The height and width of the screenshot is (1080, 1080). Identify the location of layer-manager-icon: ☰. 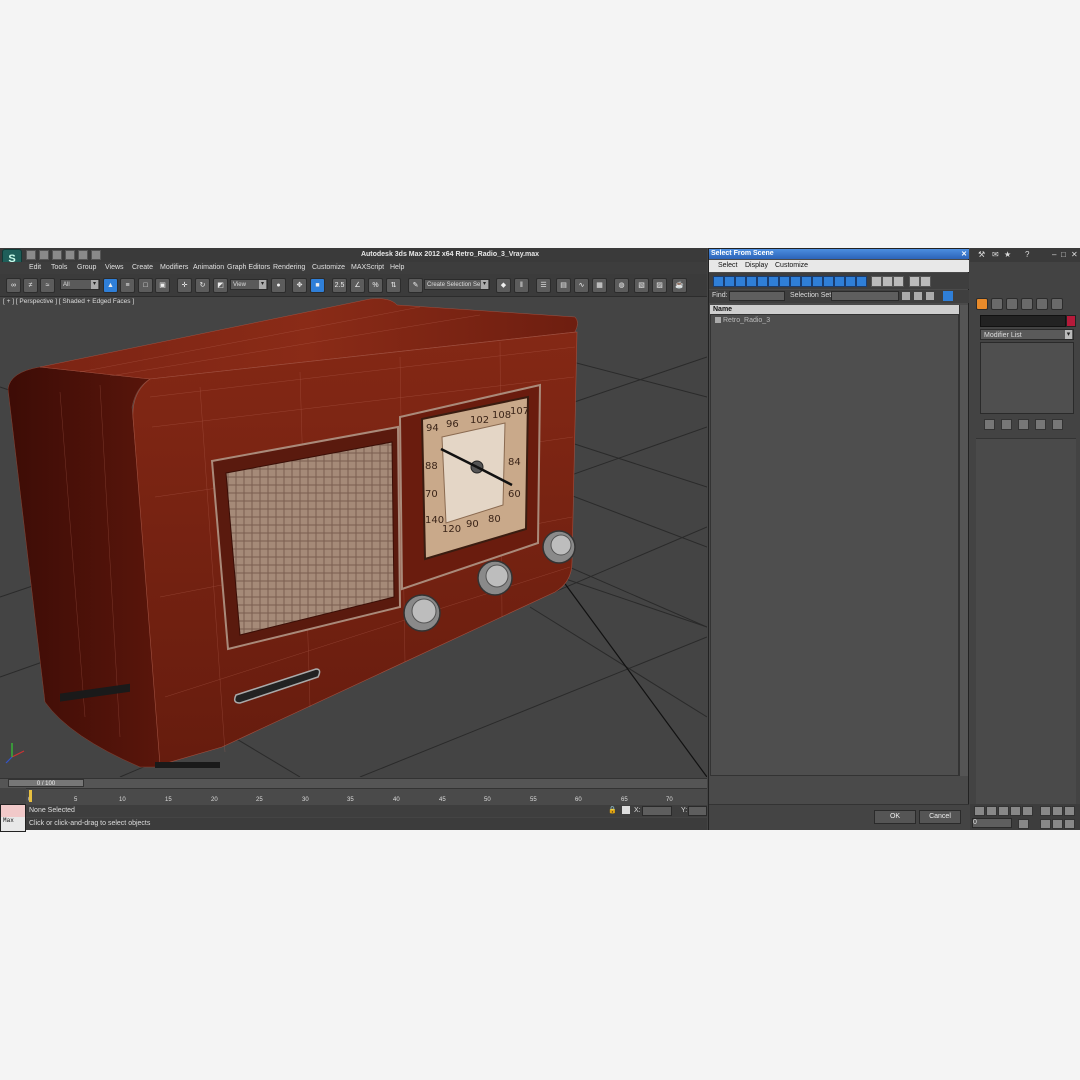
(543, 285).